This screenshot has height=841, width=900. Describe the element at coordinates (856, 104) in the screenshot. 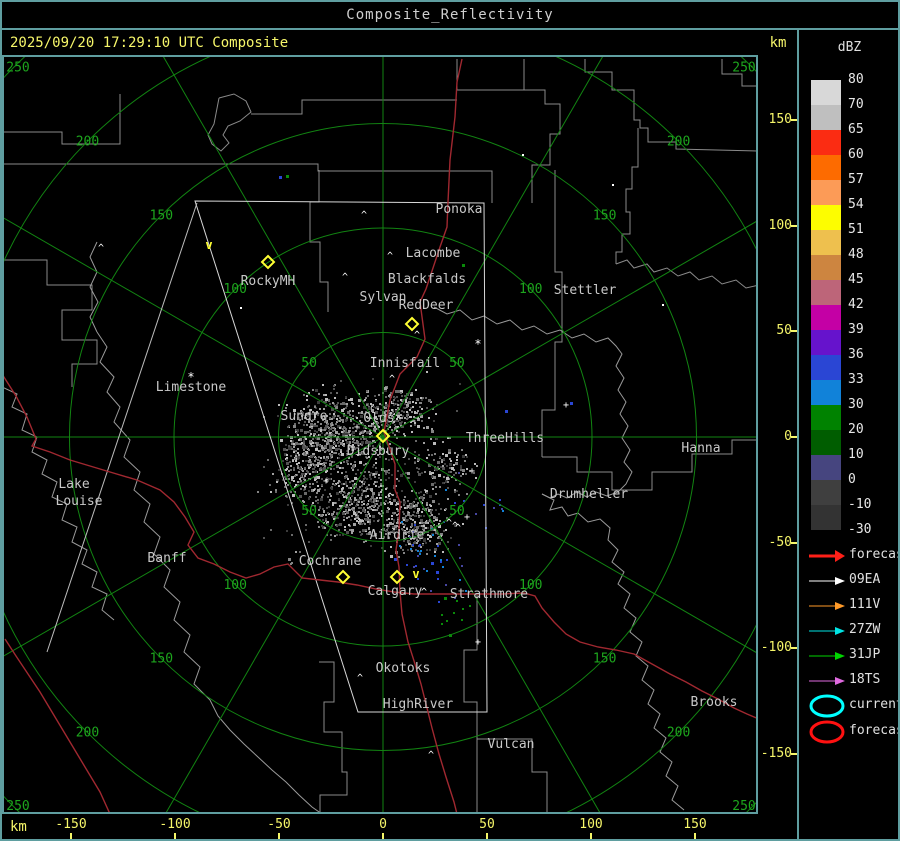

I see `scale-value-label: 70` at that location.